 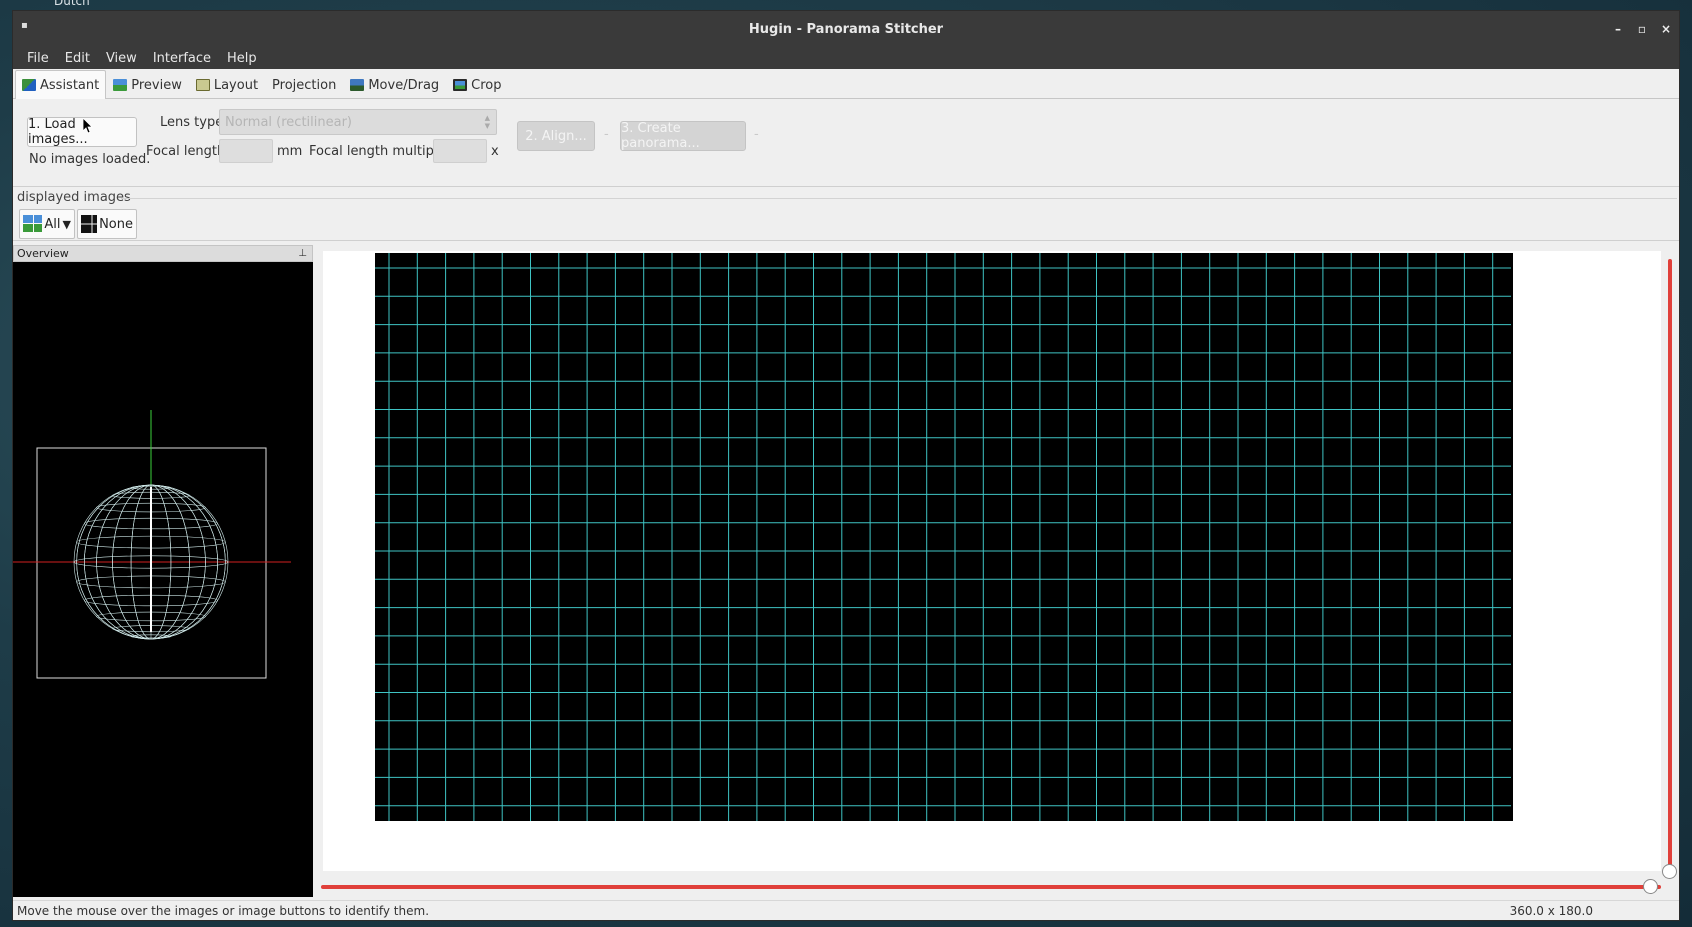 What do you see at coordinates (188, 151) in the screenshot?
I see `focal-length-label: Focal length:` at bounding box center [188, 151].